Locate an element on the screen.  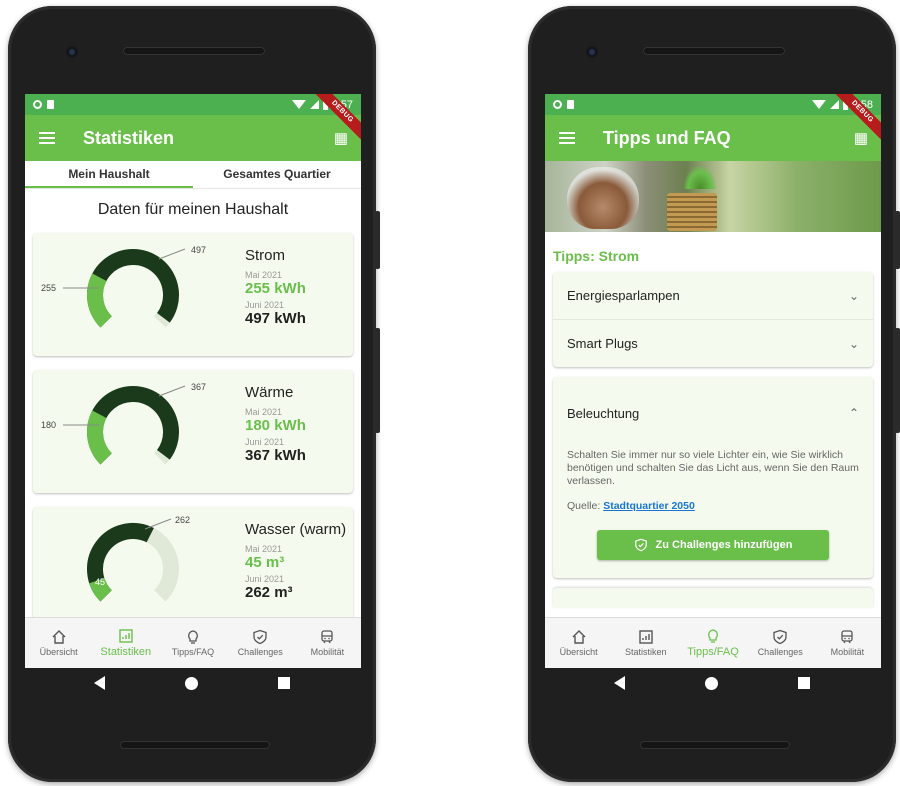
tipps-heading: Tipps: Strom is located at coordinates (596, 256).